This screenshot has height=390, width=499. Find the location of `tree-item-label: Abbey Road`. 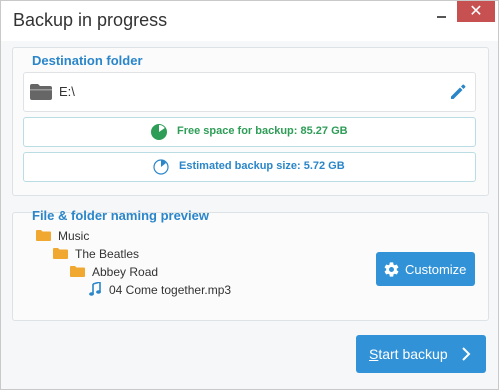

tree-item-label: Abbey Road is located at coordinates (125, 272).